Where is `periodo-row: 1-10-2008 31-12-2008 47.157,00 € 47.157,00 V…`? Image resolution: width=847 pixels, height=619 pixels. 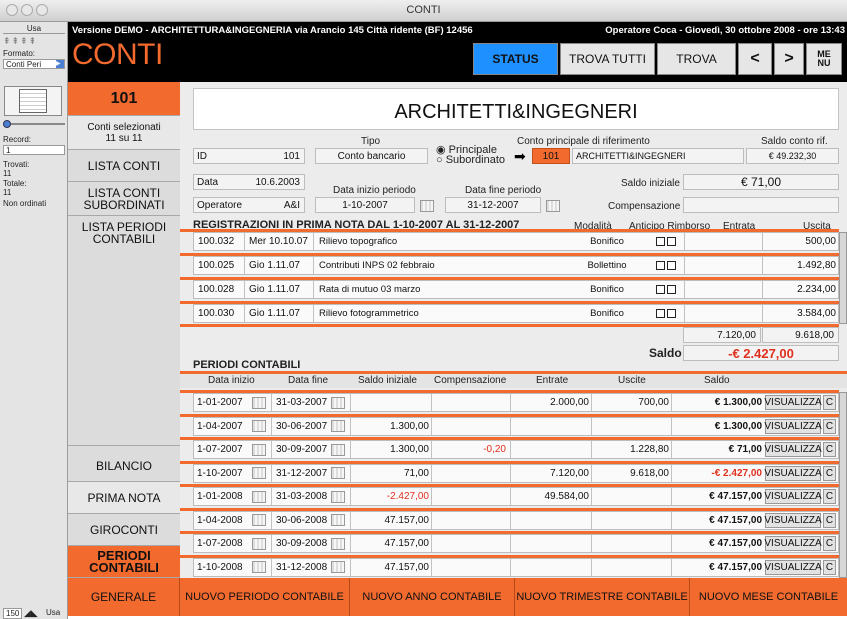 periodo-row: 1-10-2008 31-12-2008 47.157,00 € 47.157,00 V… is located at coordinates (516, 567).